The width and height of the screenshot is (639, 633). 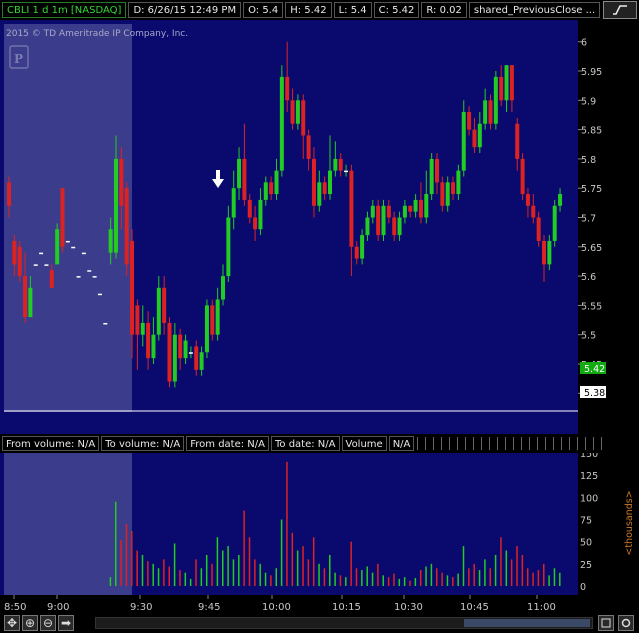 I want to click on symbol-label: CBLI 1 d 1m [NASDAQ], so click(x=64, y=10).